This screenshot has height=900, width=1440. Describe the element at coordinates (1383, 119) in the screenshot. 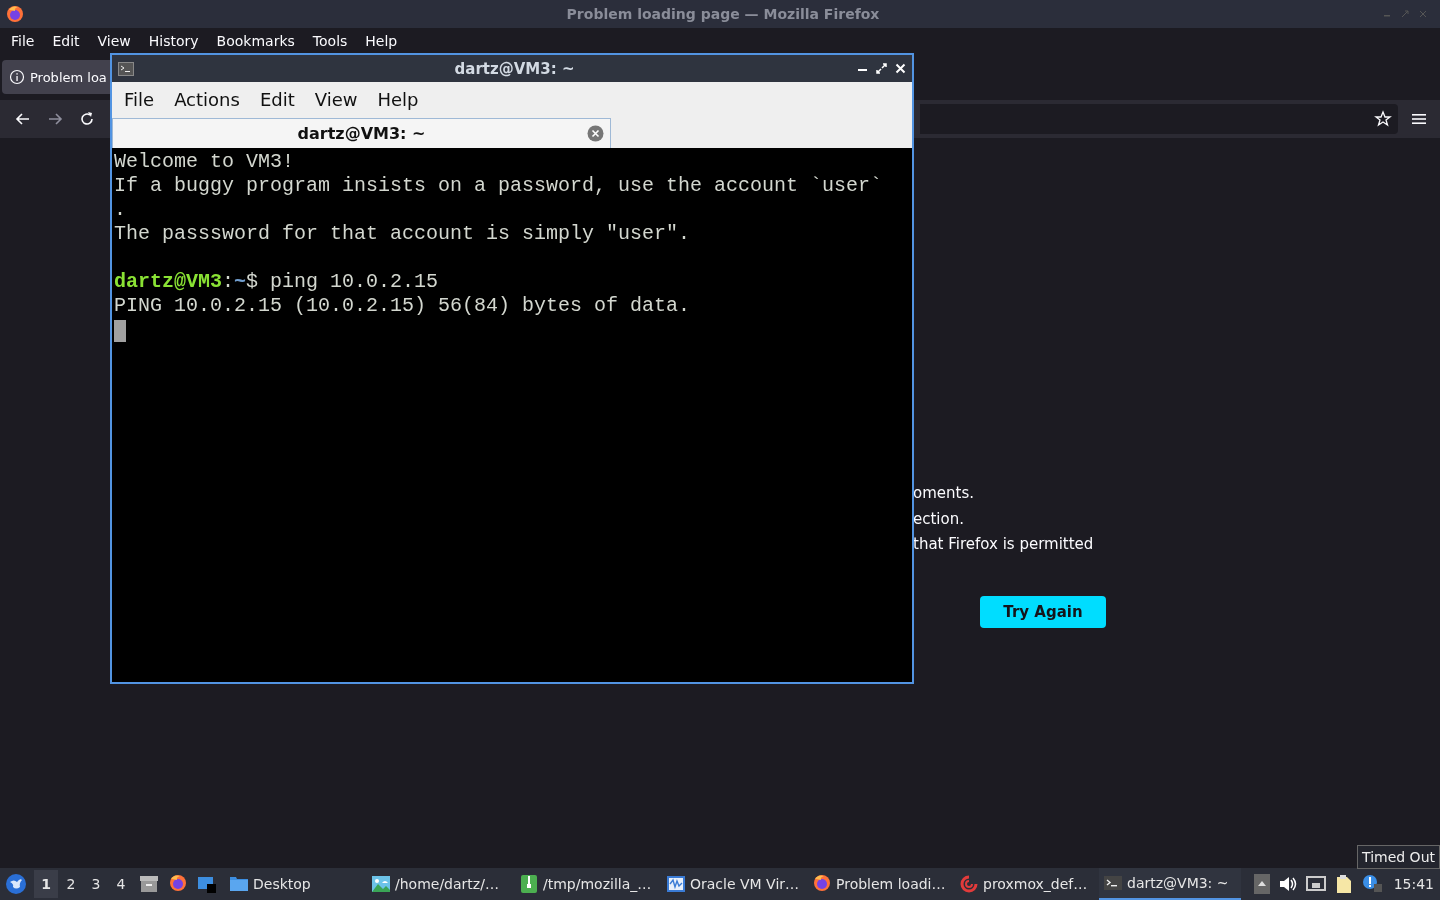

I see `star-icon` at that location.